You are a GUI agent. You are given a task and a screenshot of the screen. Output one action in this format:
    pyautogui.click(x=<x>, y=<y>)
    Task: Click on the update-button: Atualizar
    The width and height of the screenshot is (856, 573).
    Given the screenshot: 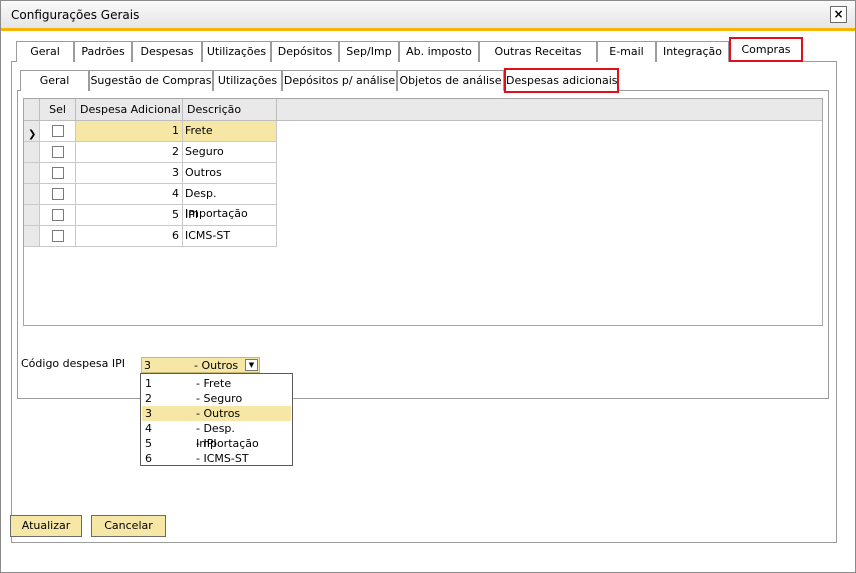 What is the action you would take?
    pyautogui.click(x=46, y=526)
    